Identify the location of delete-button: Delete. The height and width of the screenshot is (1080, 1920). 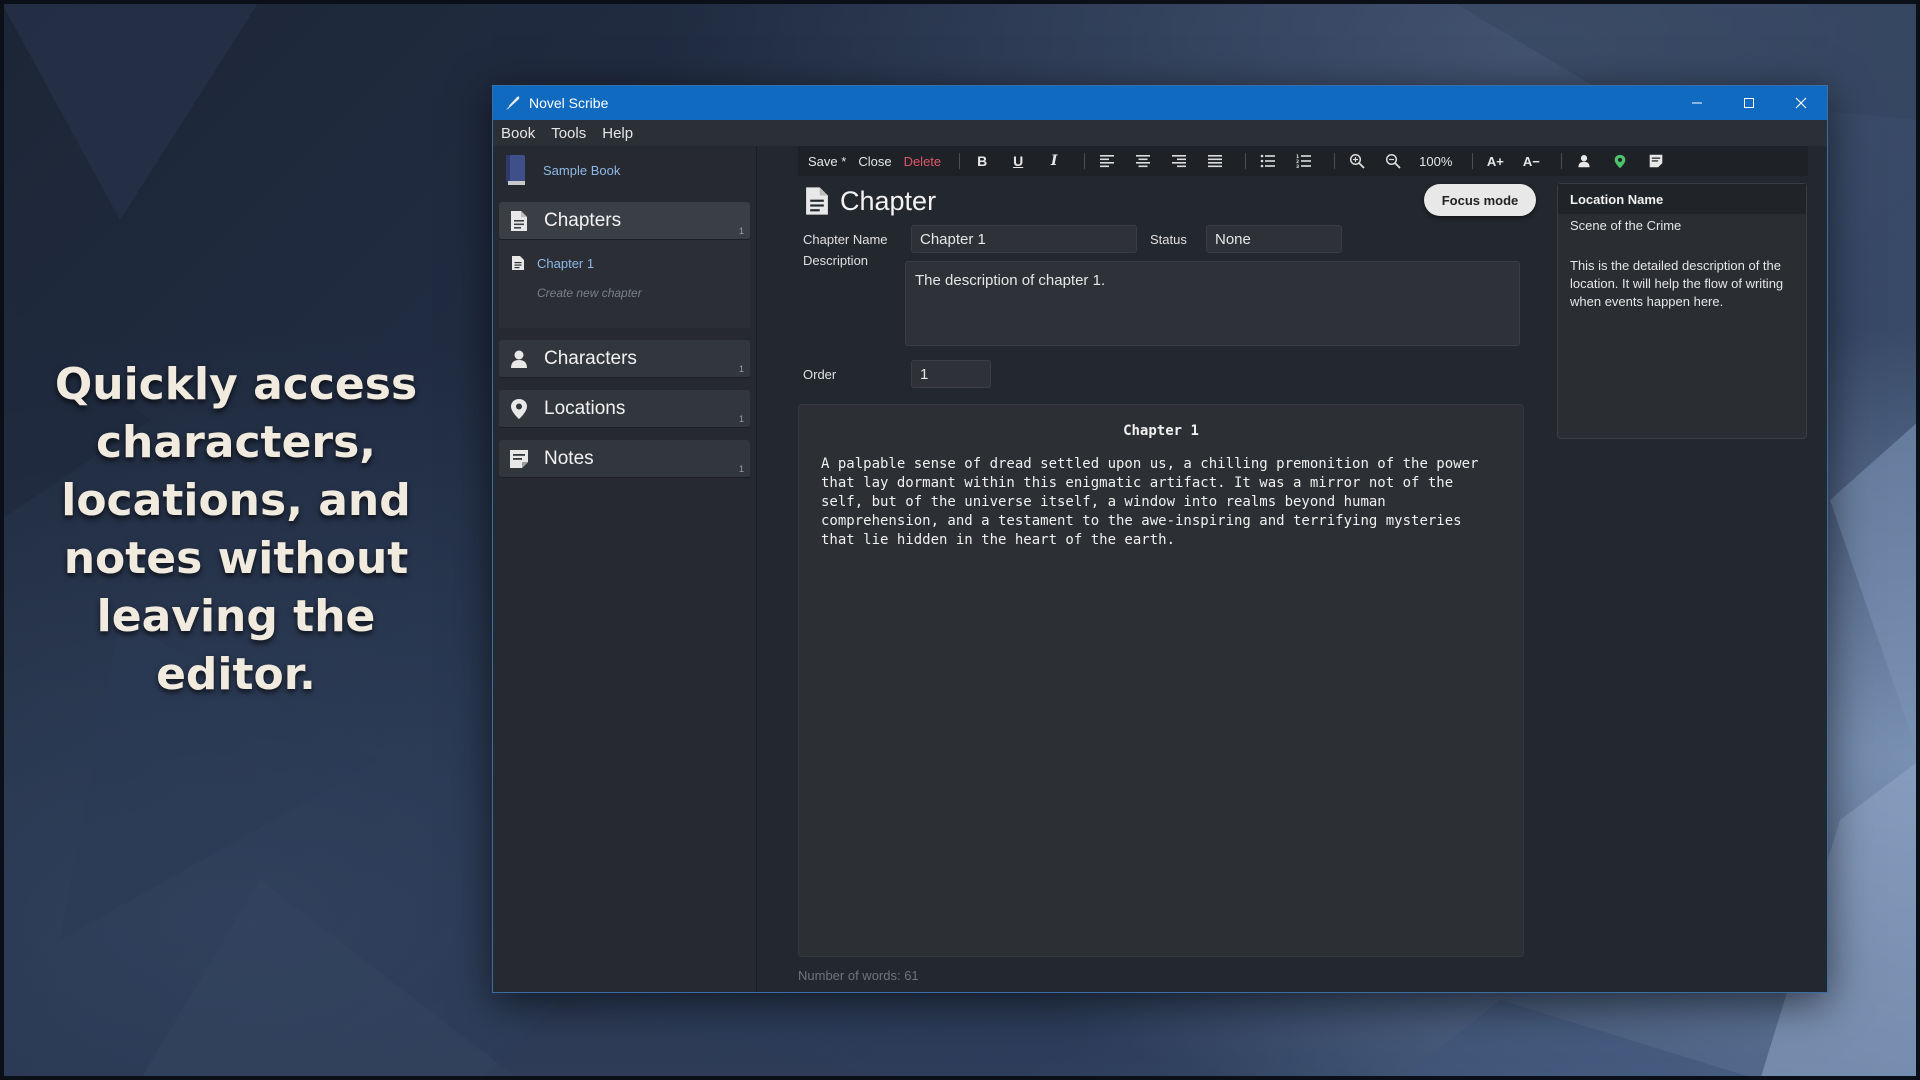
(923, 161).